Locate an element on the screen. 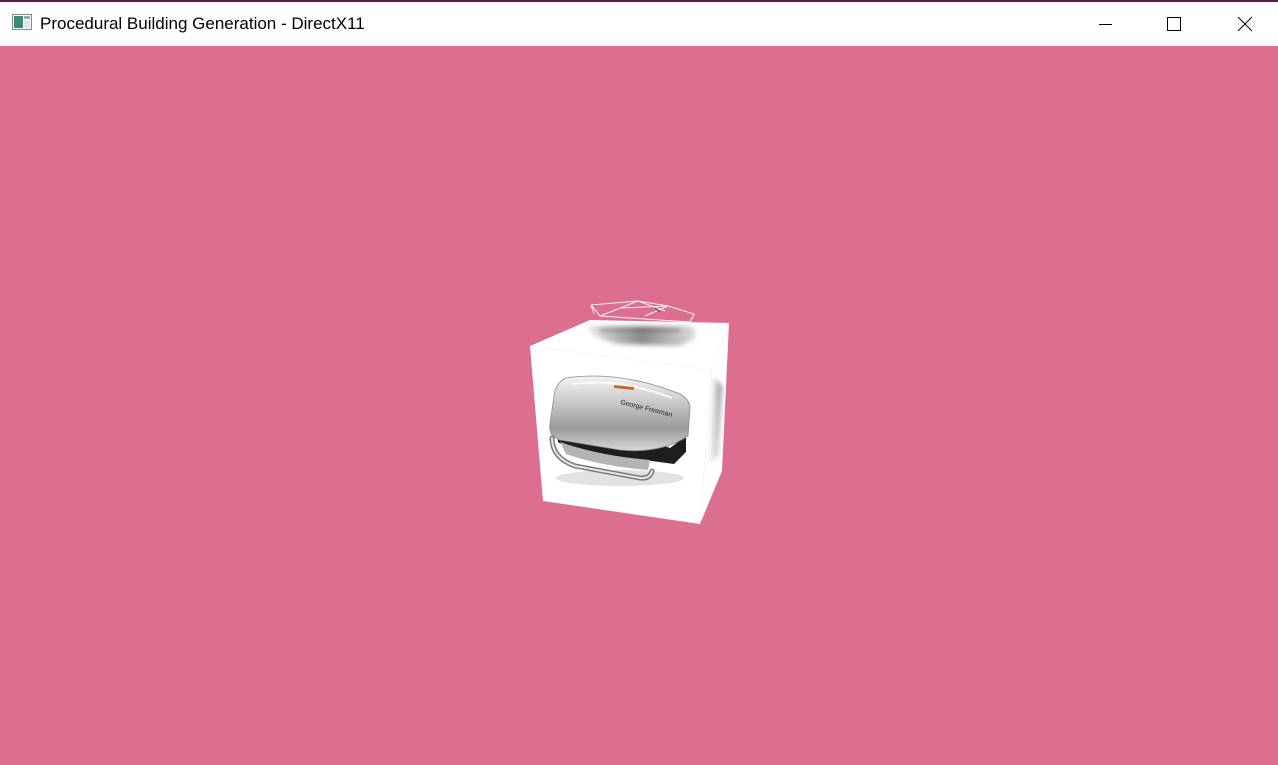 This screenshot has height=765, width=1278. minimize-icon is located at coordinates (1105, 24).